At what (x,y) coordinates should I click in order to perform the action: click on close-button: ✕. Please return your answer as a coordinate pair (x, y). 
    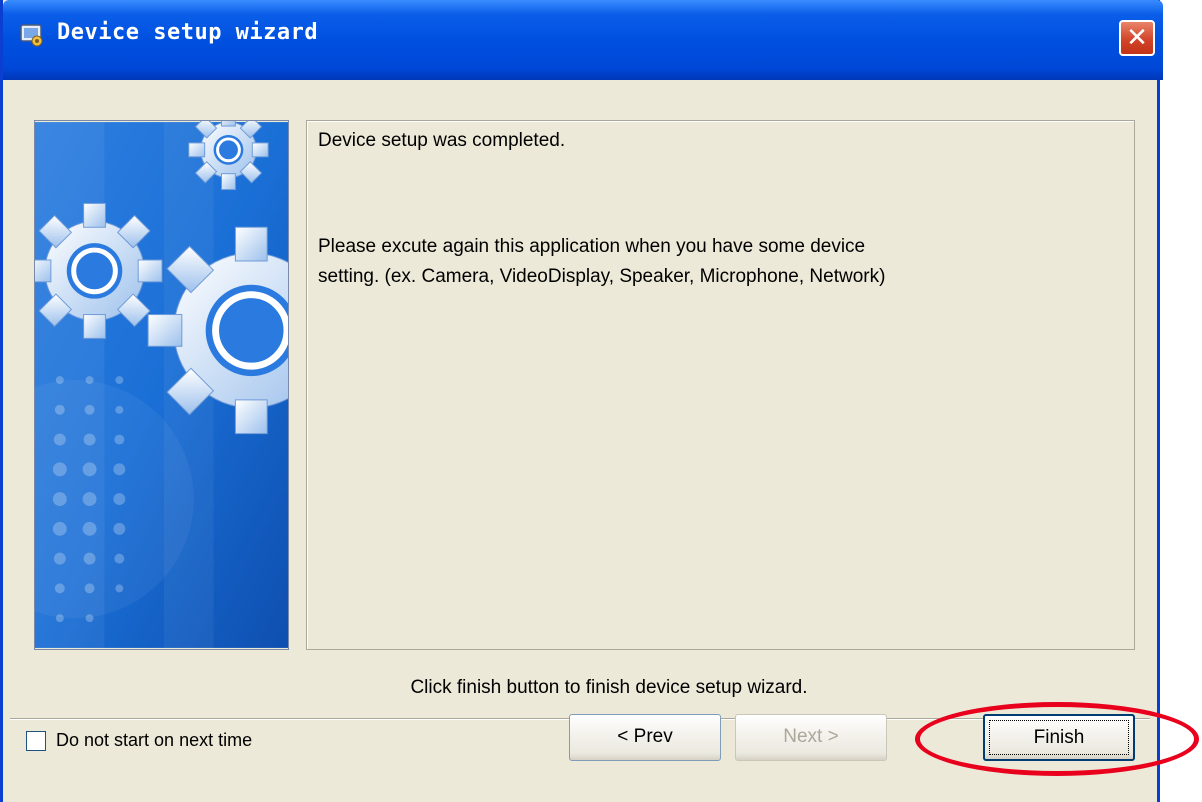
    Looking at the image, I should click on (1137, 38).